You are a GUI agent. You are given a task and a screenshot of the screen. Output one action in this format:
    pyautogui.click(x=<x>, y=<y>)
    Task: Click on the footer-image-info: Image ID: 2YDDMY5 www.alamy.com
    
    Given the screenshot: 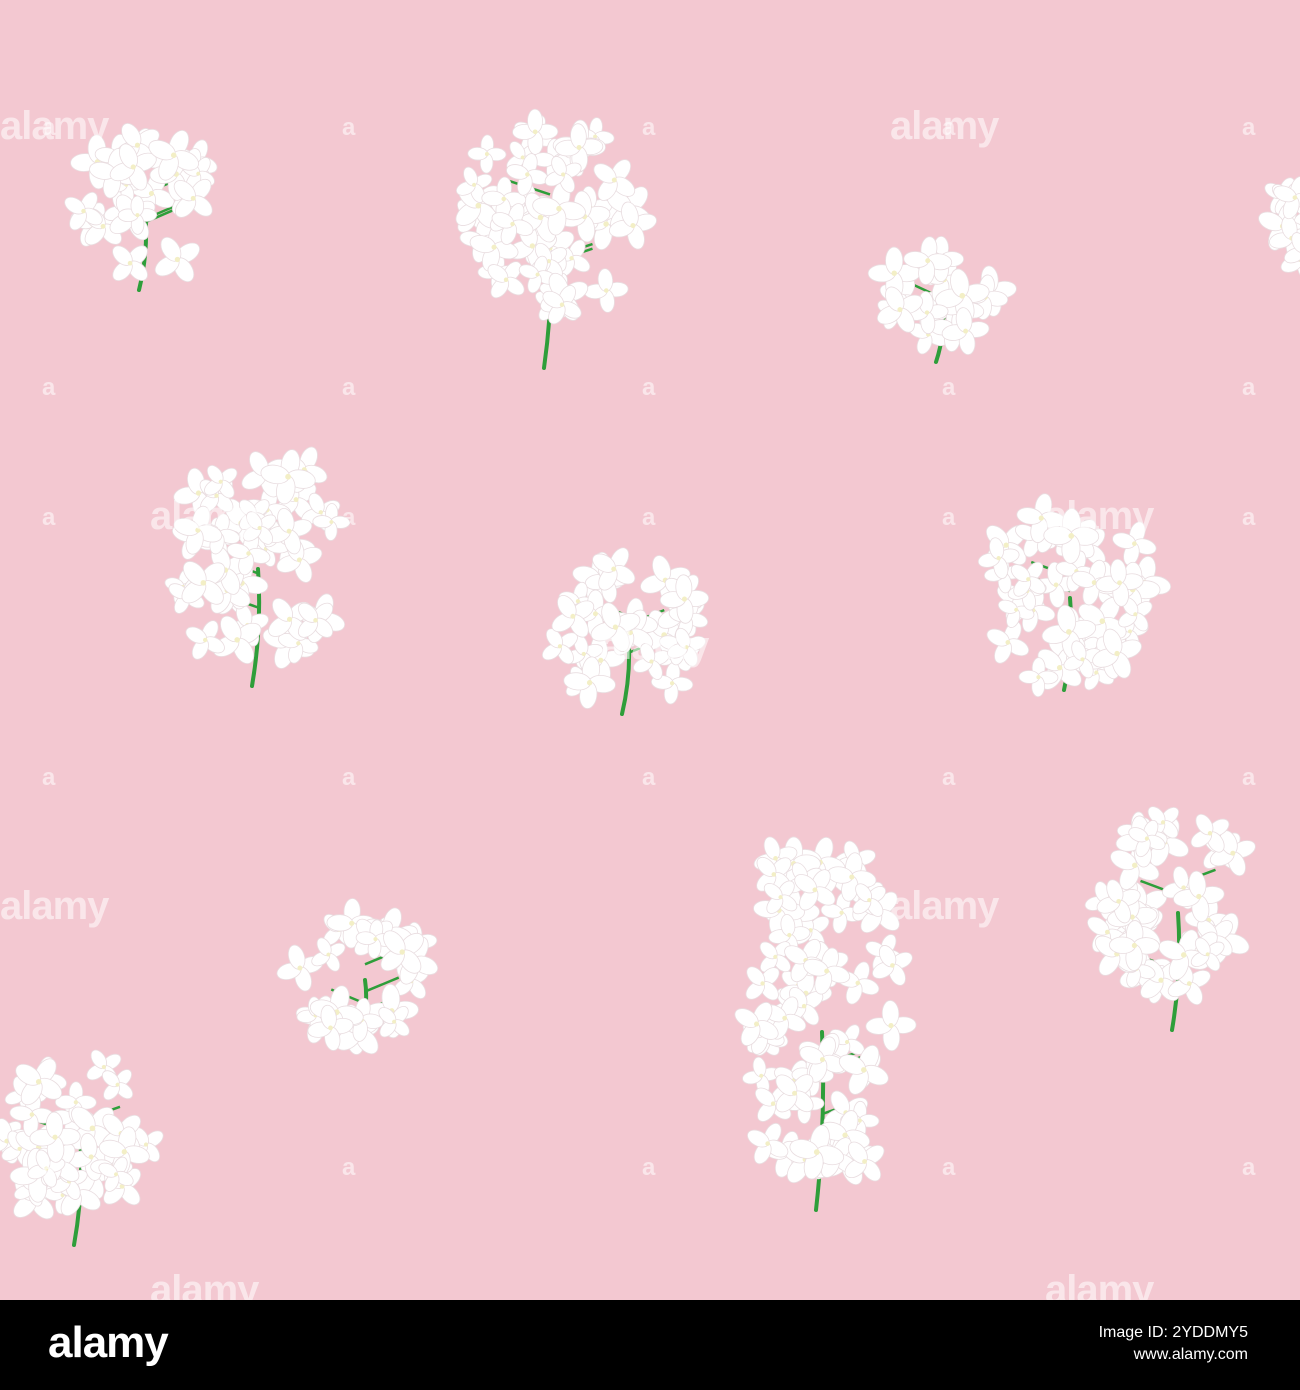 What is the action you would take?
    pyautogui.click(x=1173, y=1344)
    